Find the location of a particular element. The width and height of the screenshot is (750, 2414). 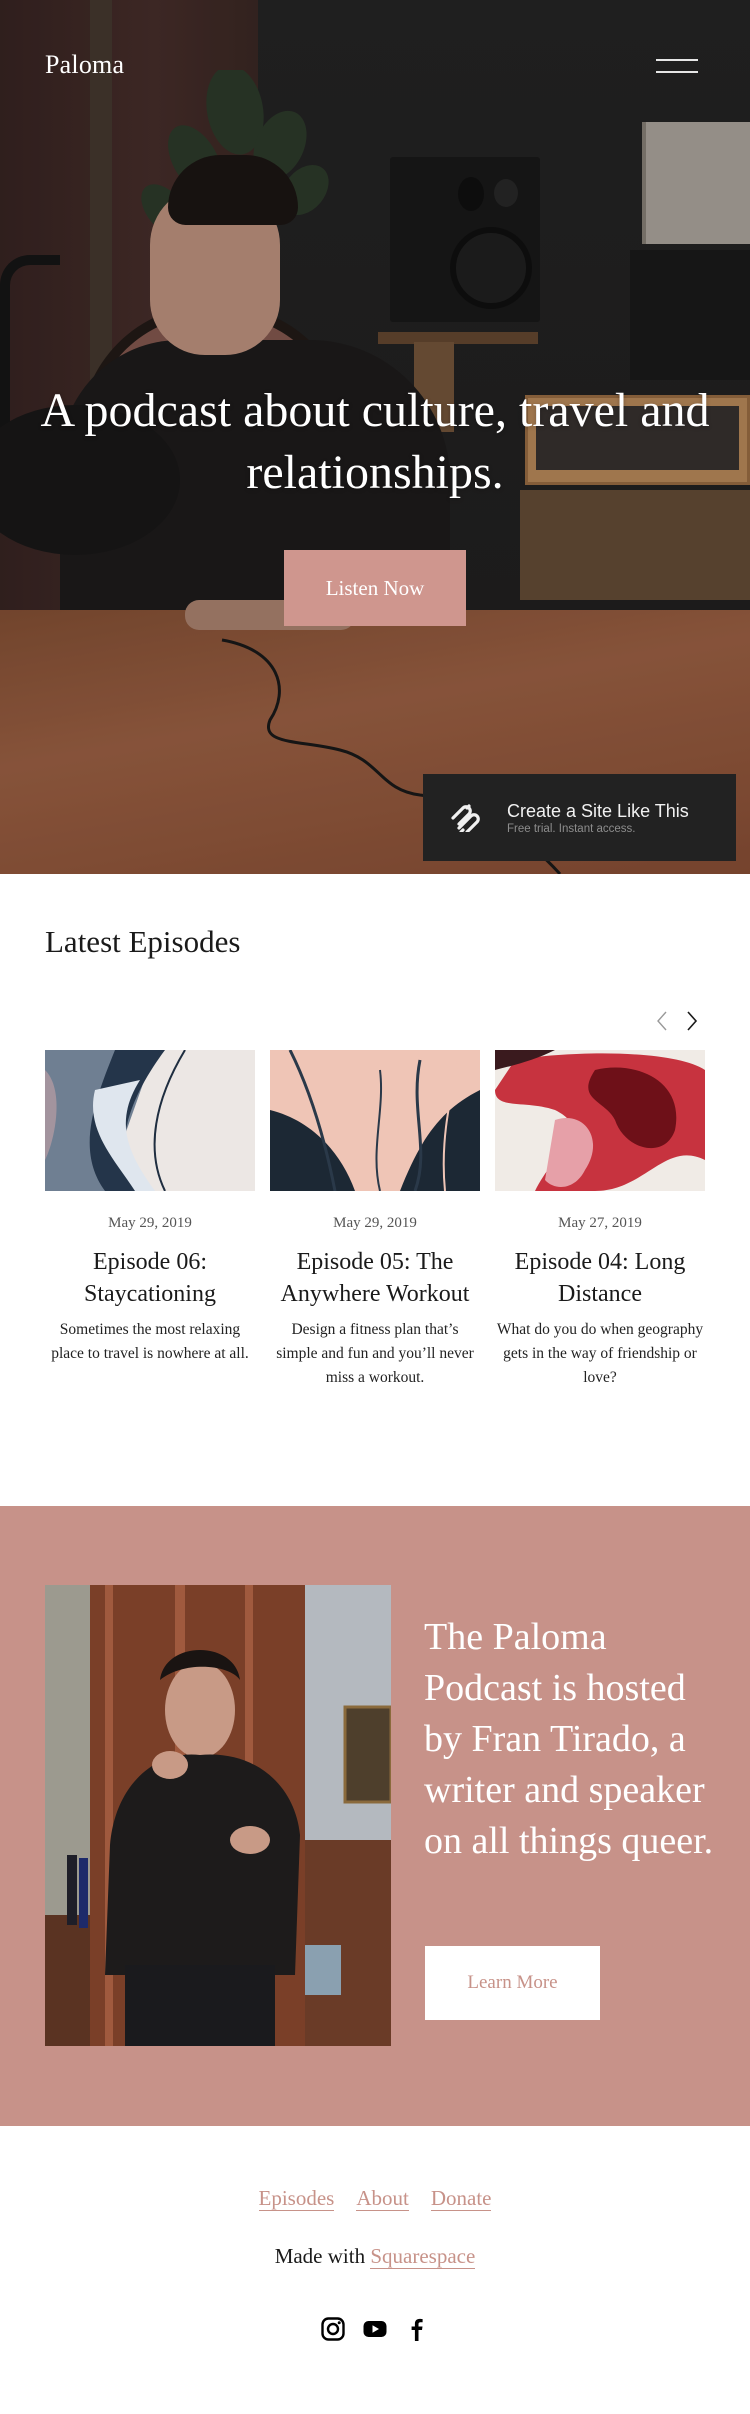

squarespace-logo-icon is located at coordinates (465, 817).